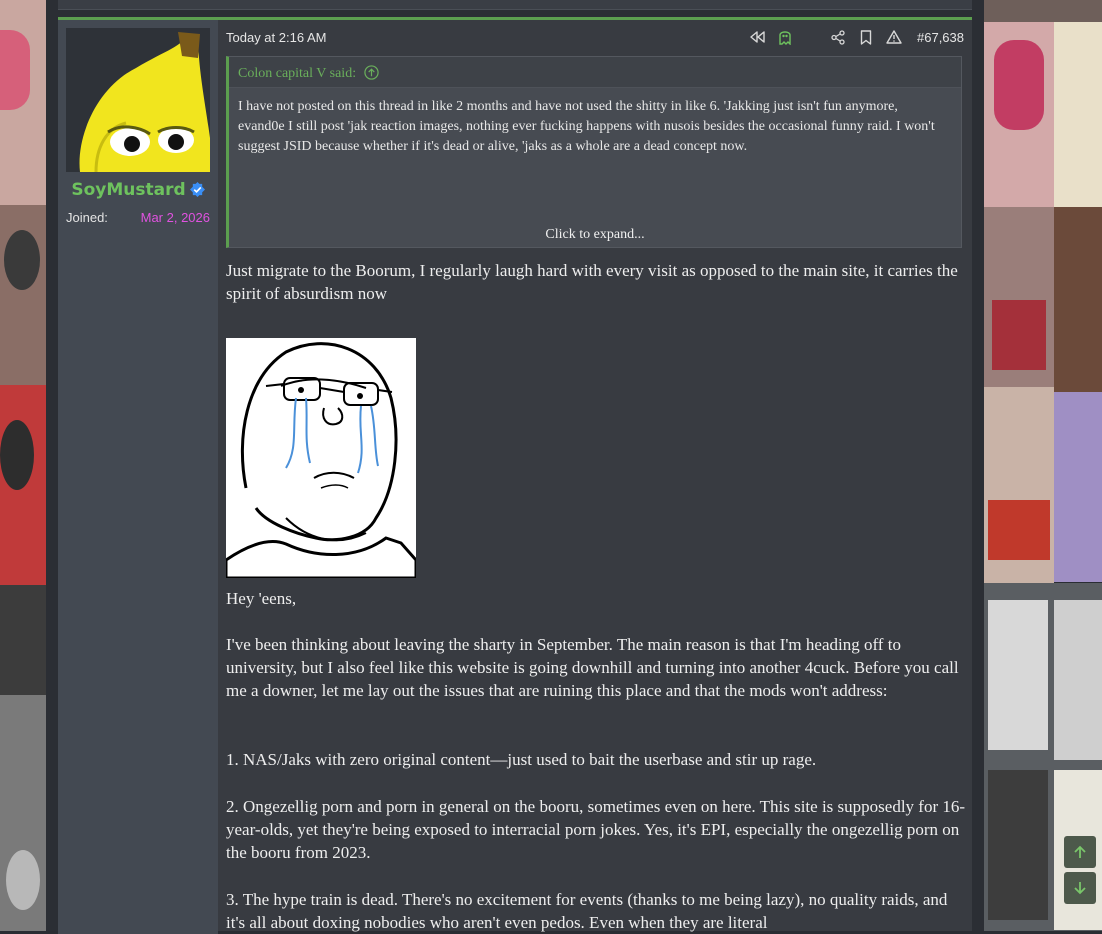  I want to click on joined-date: Mar 2, 2026, so click(175, 217).